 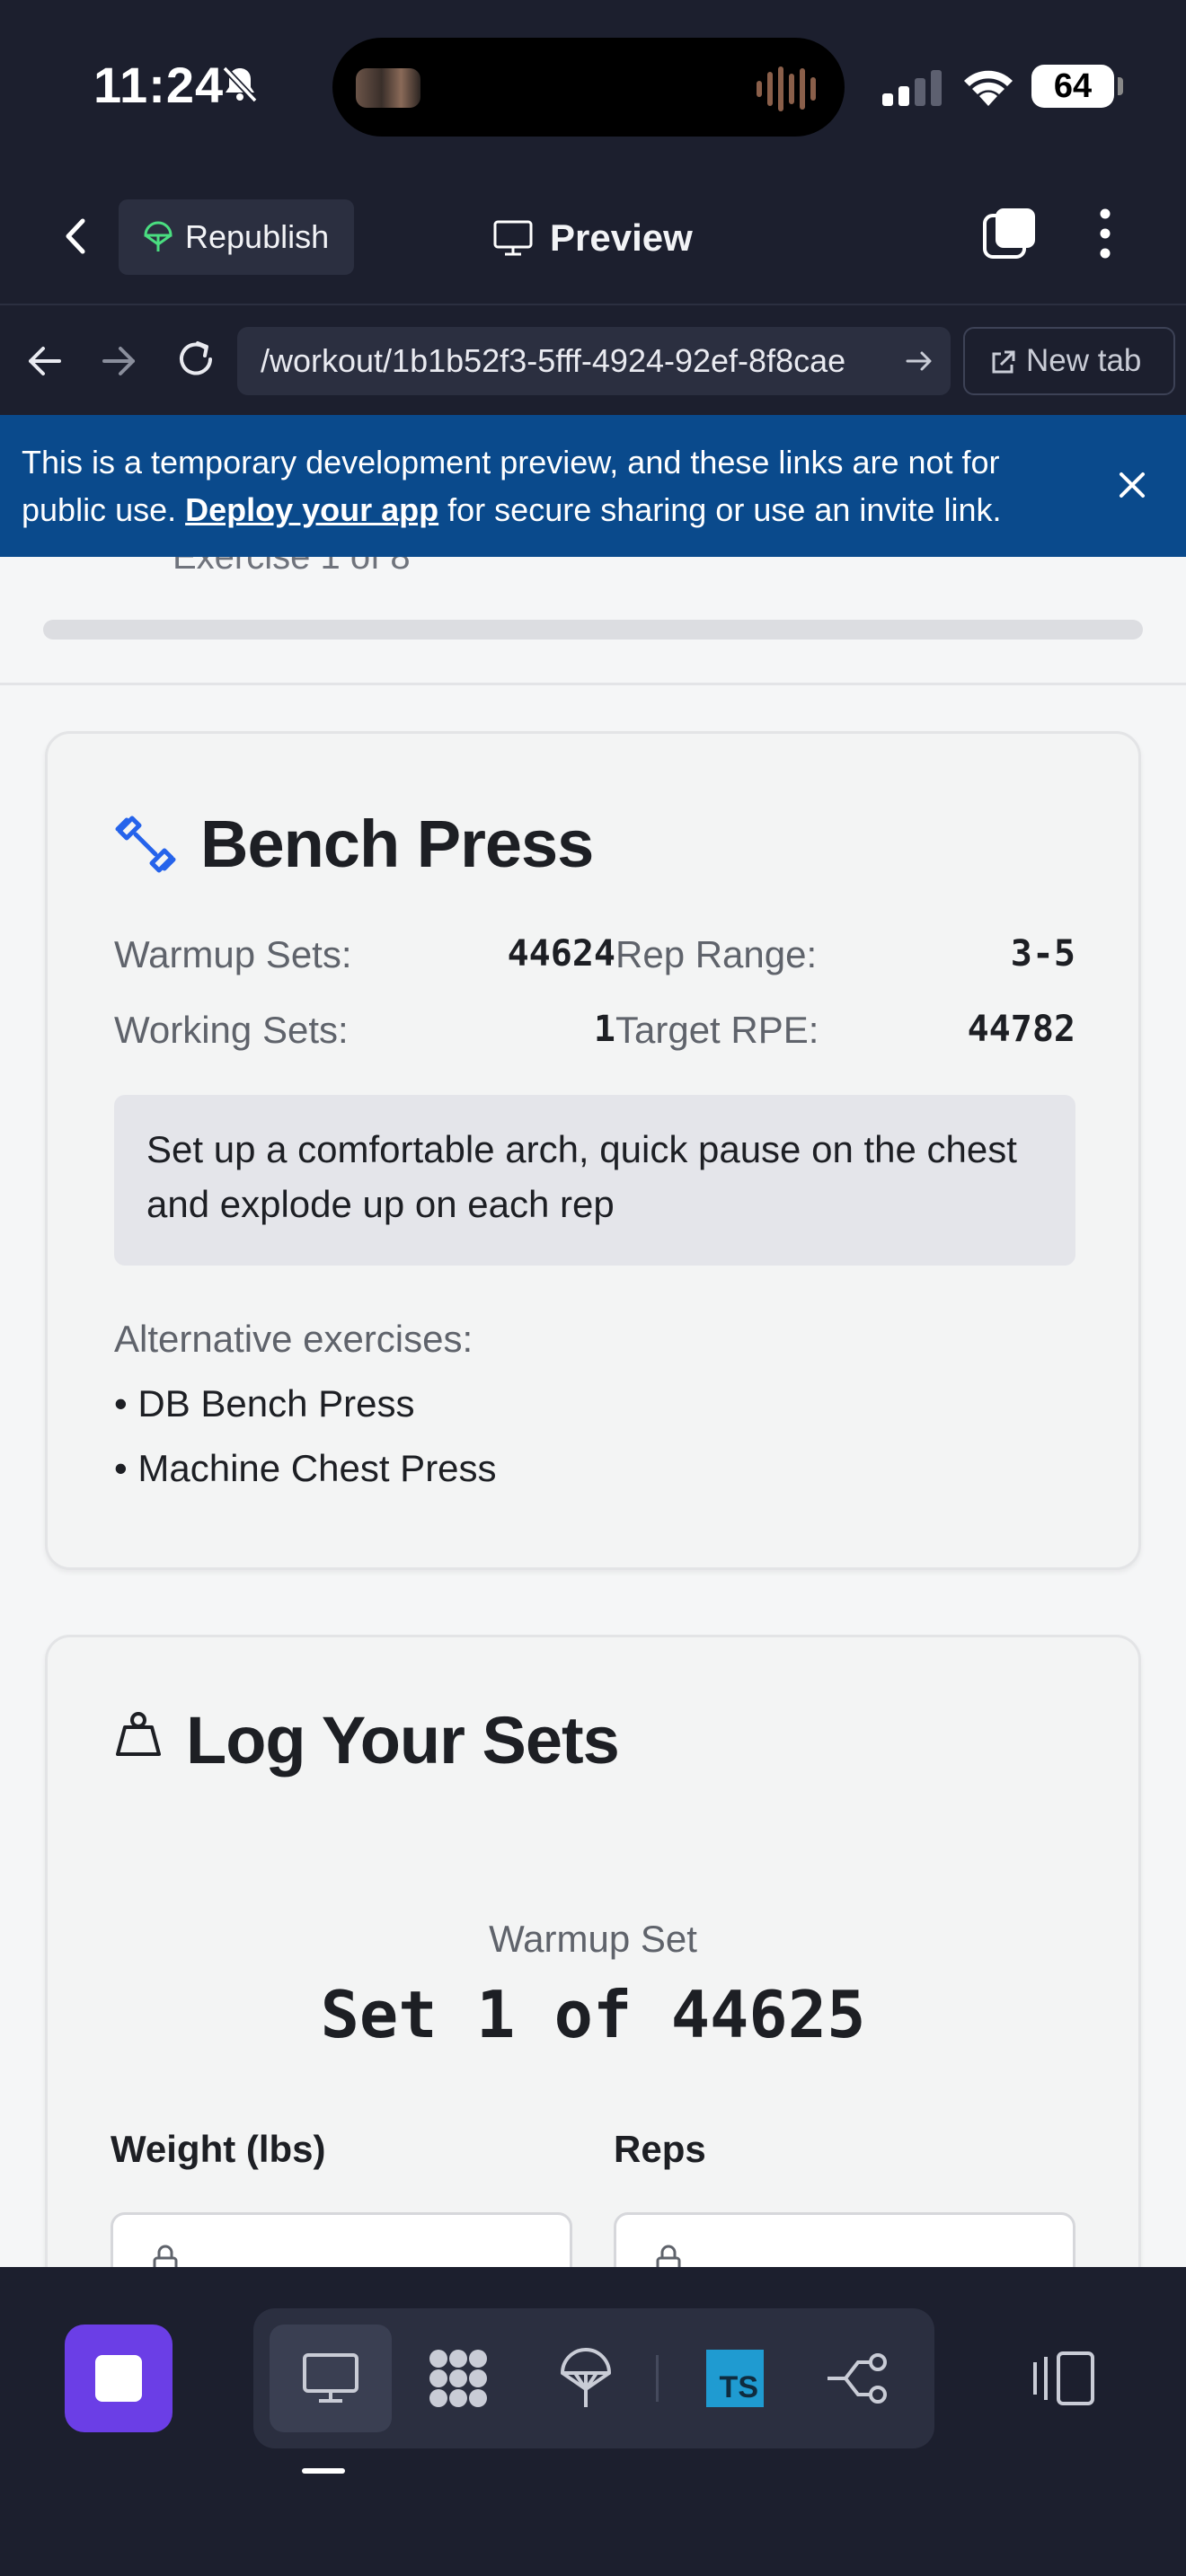 I want to click on stop-button, so click(x=119, y=2378).